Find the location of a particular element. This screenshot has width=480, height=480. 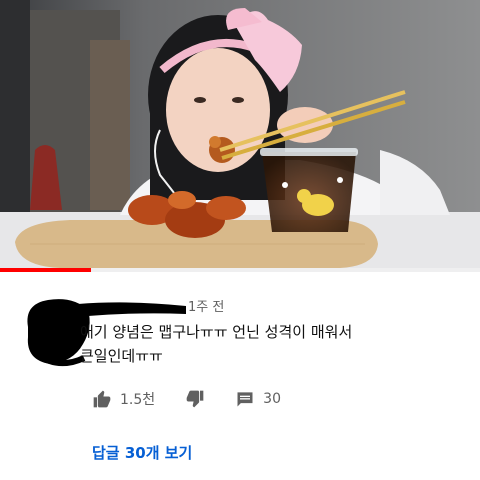

comment-timestamp: 1주 전 is located at coordinates (206, 307).